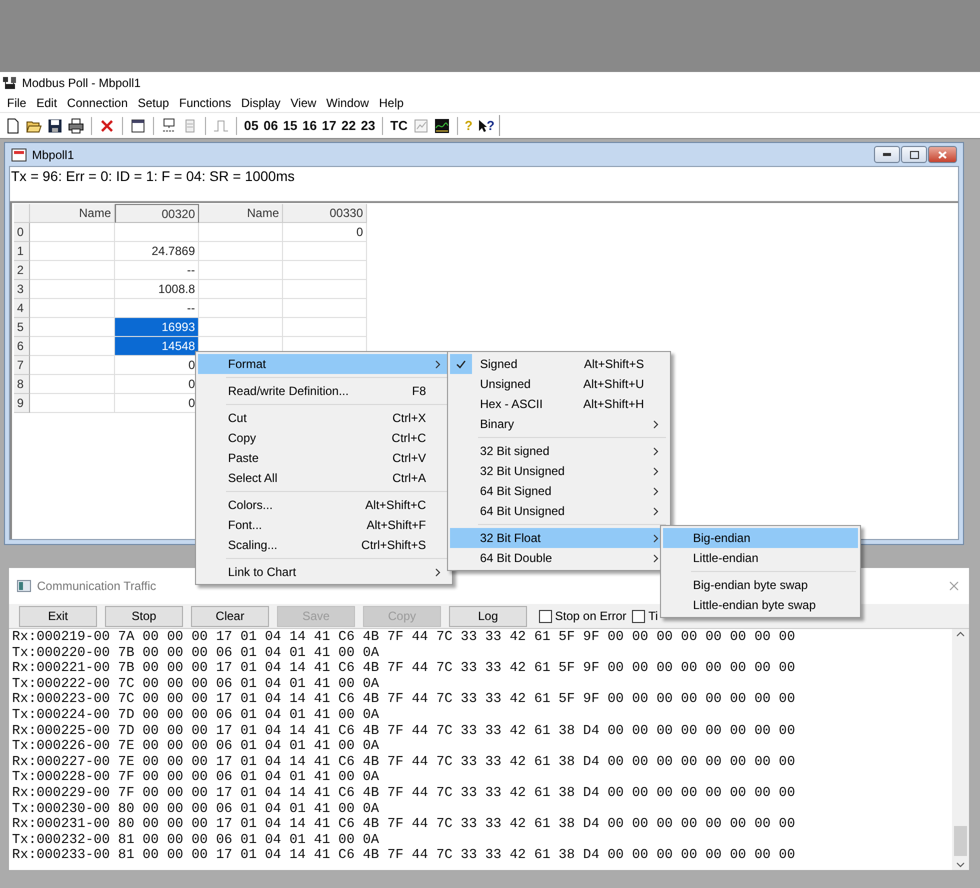  I want to click on log-line: Tx:000230-00 80 00 00 00 06 01 04 01 41 00 0A, so click(196, 810).